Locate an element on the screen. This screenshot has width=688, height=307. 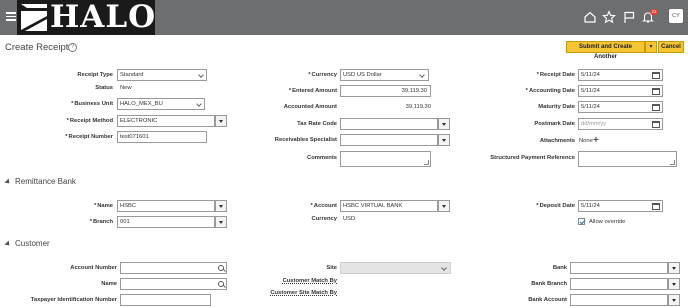
receivables-specialist-field is located at coordinates (389, 140).